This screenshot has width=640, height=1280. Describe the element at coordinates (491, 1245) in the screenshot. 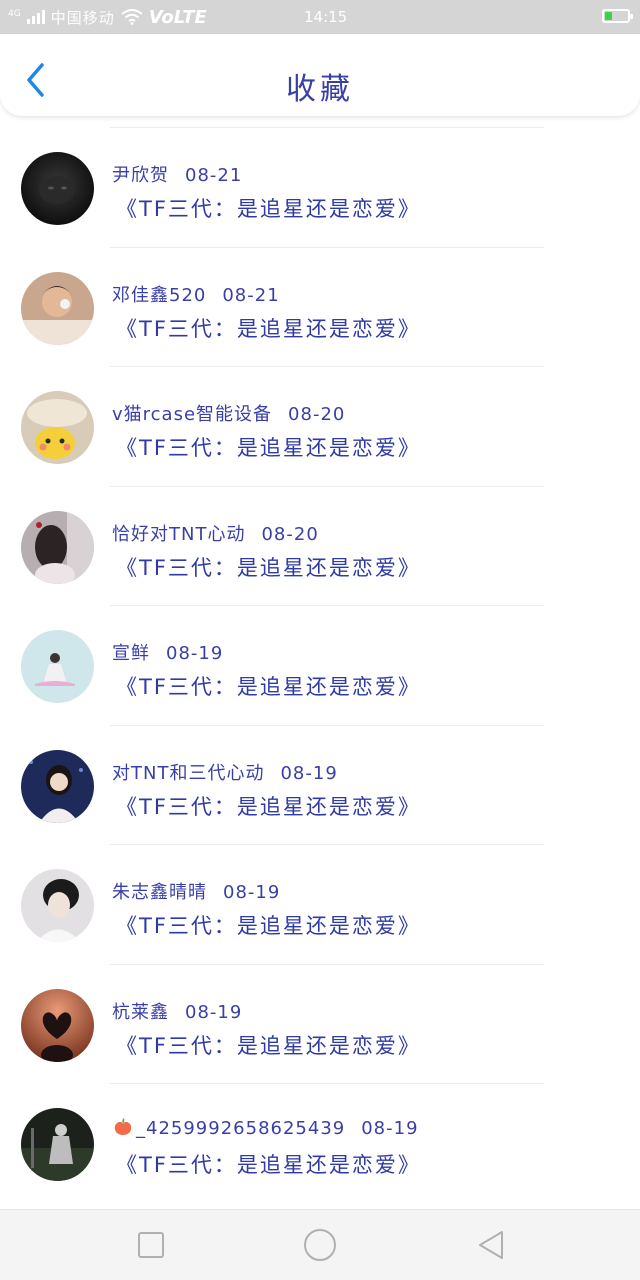

I see `triangle-back-icon` at that location.